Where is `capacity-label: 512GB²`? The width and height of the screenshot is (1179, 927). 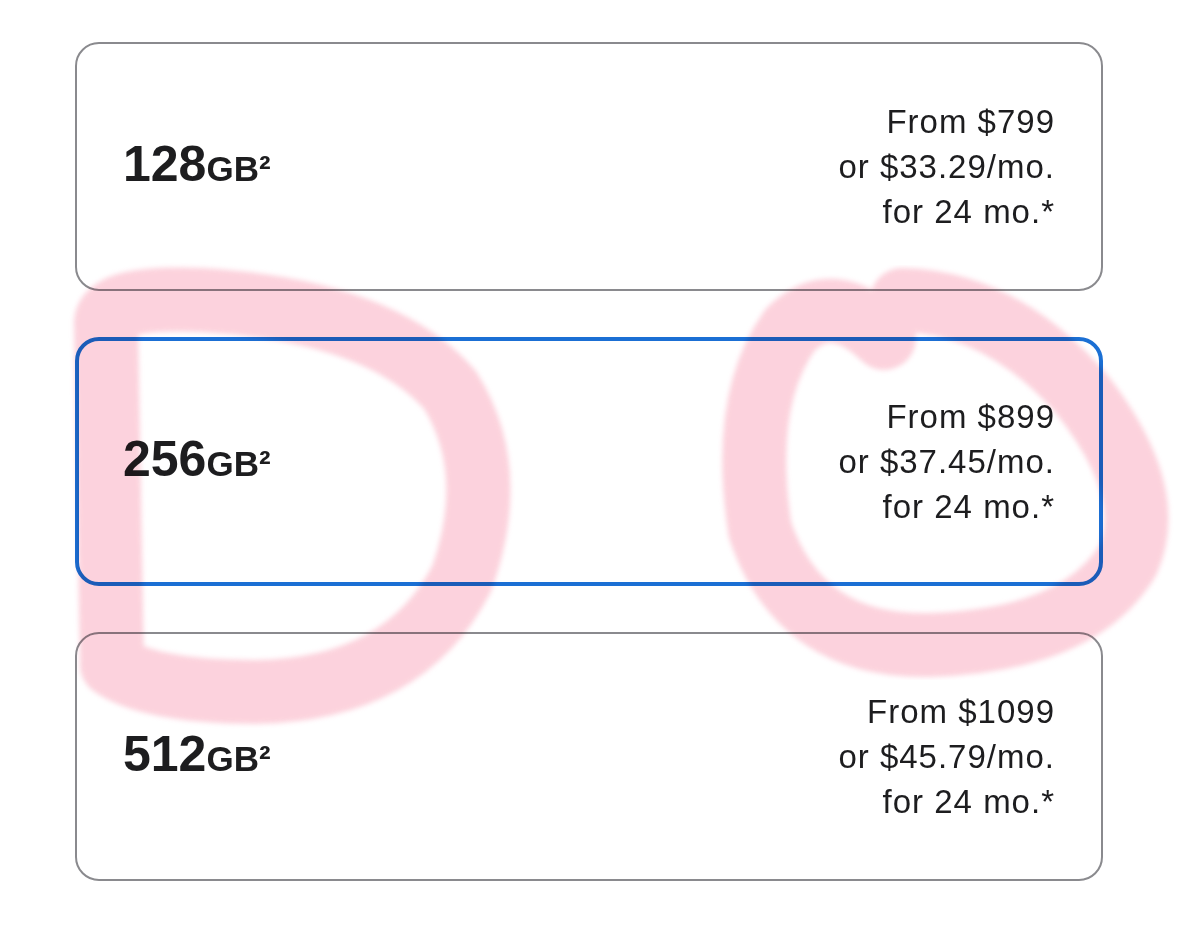
capacity-label: 512GB² is located at coordinates (197, 754).